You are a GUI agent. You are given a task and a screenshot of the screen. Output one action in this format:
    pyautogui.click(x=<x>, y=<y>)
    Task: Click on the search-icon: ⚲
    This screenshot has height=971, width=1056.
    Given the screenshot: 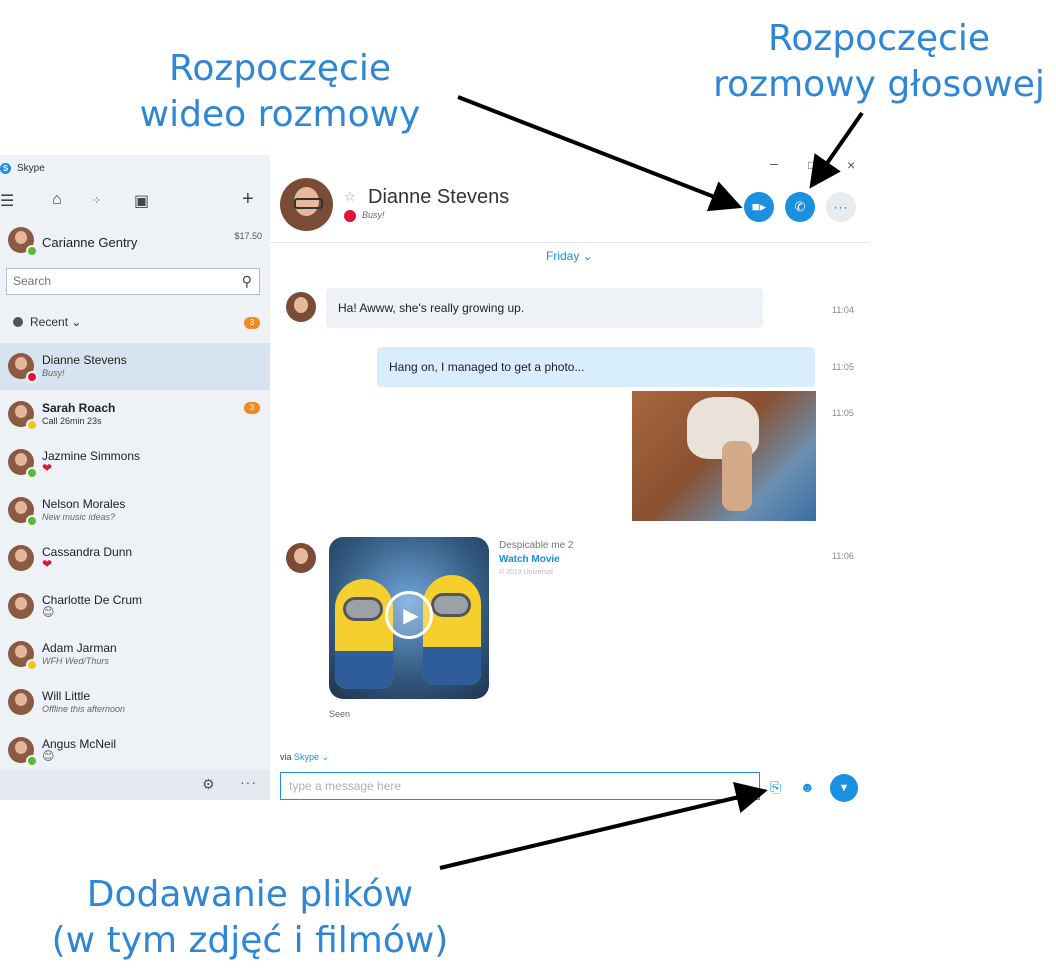 What is the action you would take?
    pyautogui.click(x=247, y=281)
    